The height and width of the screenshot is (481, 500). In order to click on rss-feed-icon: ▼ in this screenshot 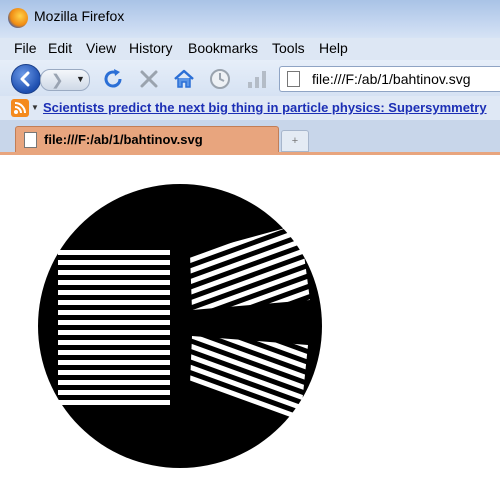, I will do `click(25, 108)`.